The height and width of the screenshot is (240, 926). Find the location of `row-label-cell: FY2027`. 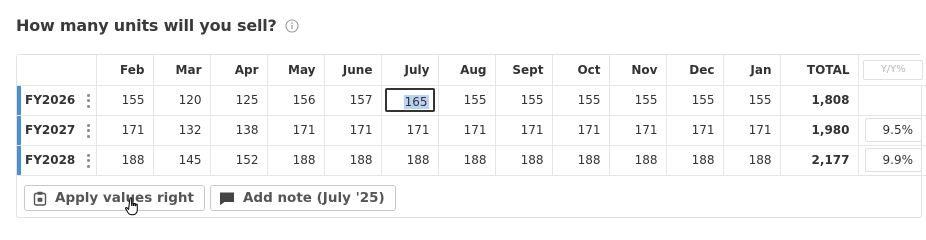

row-label-cell: FY2027 is located at coordinates (56, 130).